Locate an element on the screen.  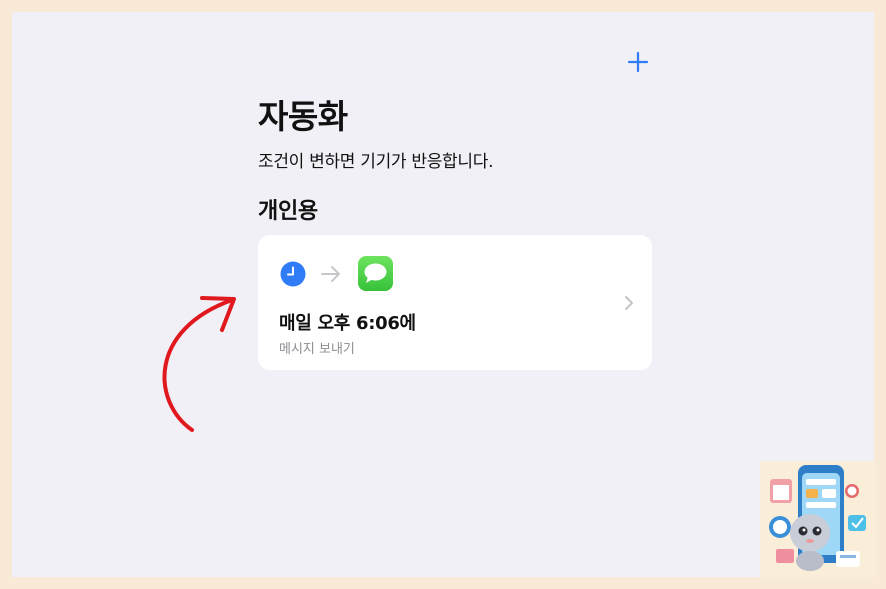
plus-icon is located at coordinates (638, 62).